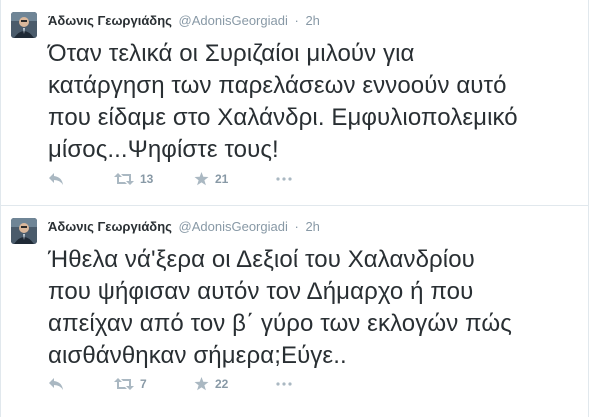 Image resolution: width=589 pixels, height=417 pixels. I want to click on tweet-text-line: κατάργηση των παρελάσεων εννοούν αυτό, so click(277, 85).